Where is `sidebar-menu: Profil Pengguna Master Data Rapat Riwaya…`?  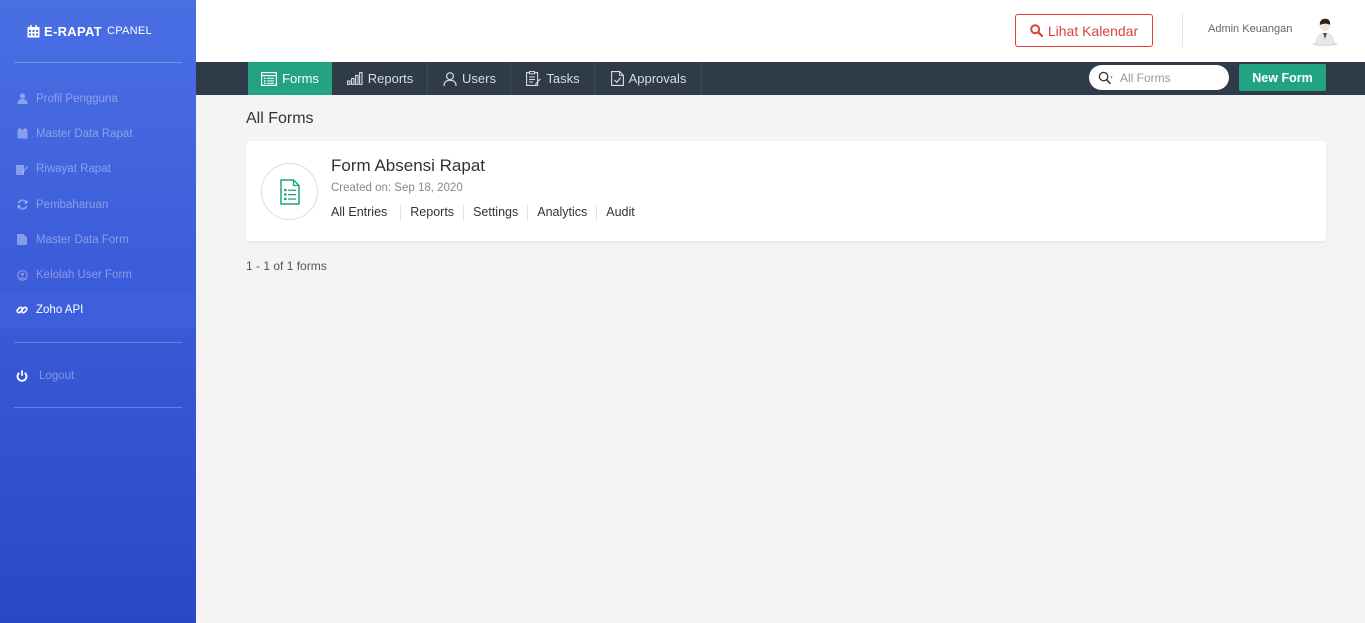
sidebar-menu: Profil Pengguna Master Data Rapat Riwaya… is located at coordinates (98, 196).